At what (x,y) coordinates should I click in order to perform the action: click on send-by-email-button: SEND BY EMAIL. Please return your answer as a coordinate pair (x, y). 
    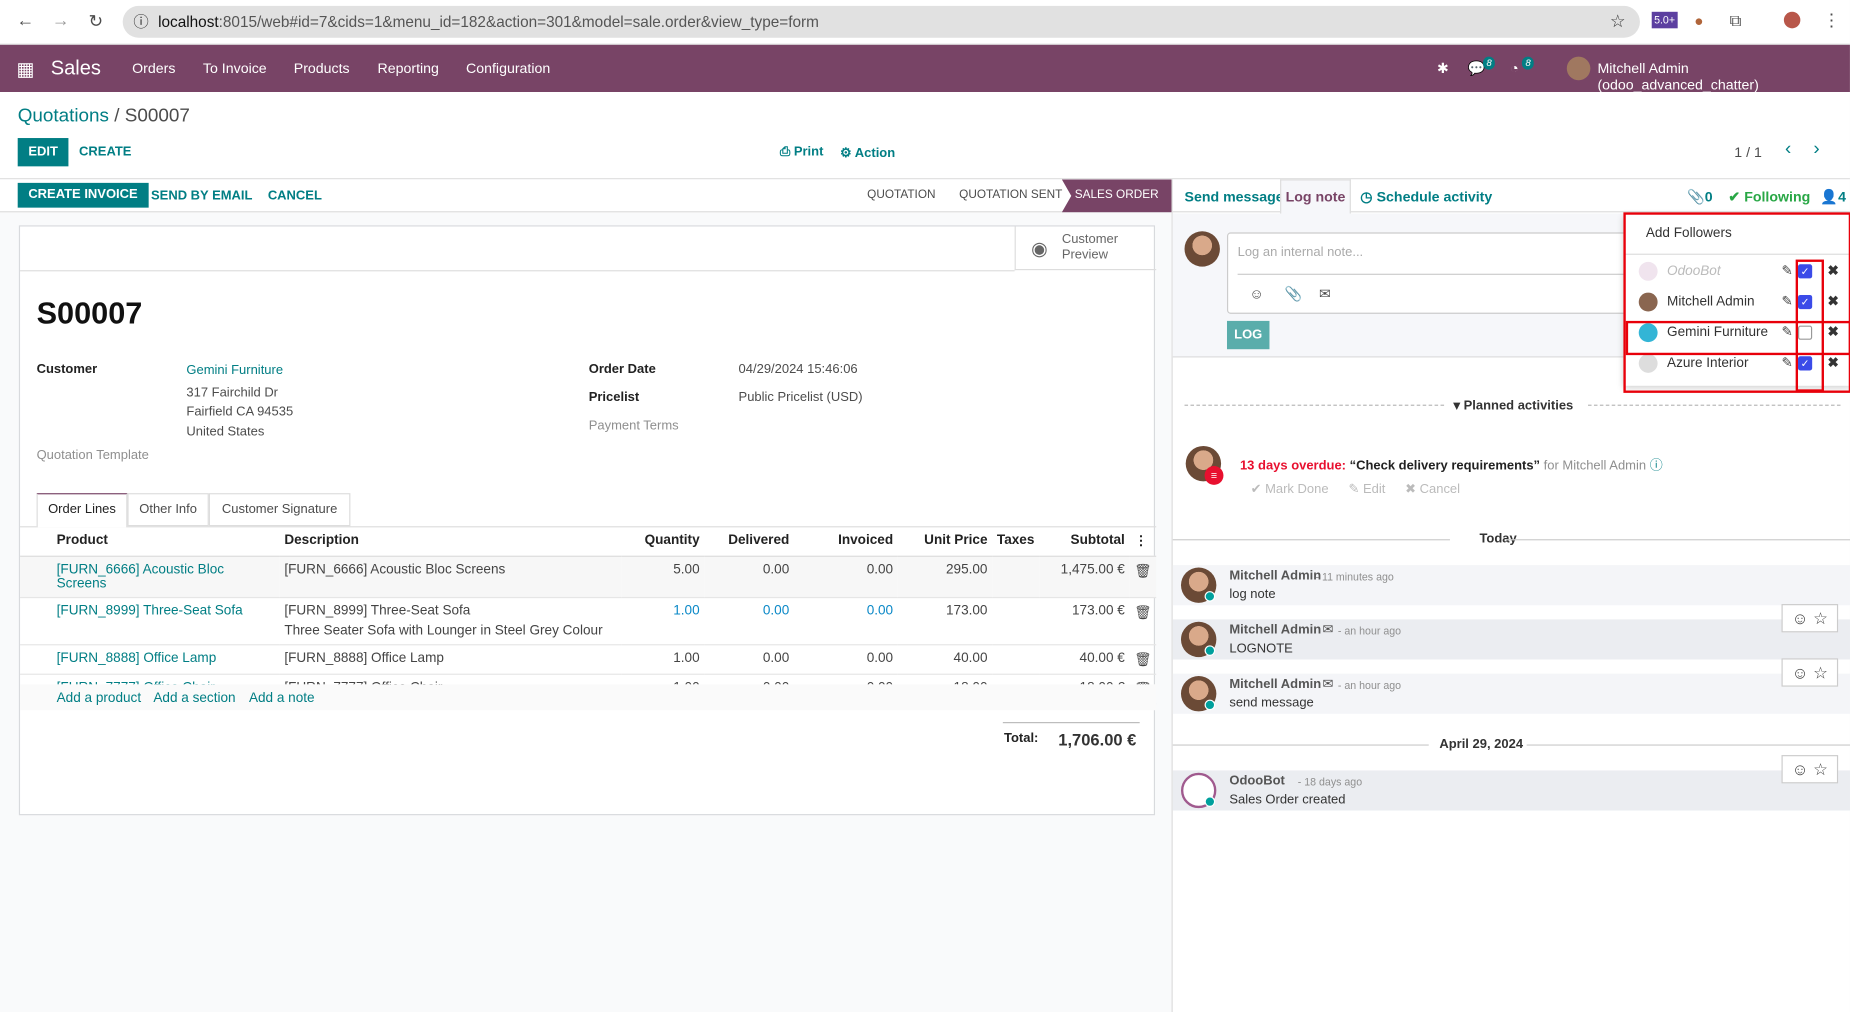
    Looking at the image, I should click on (201, 196).